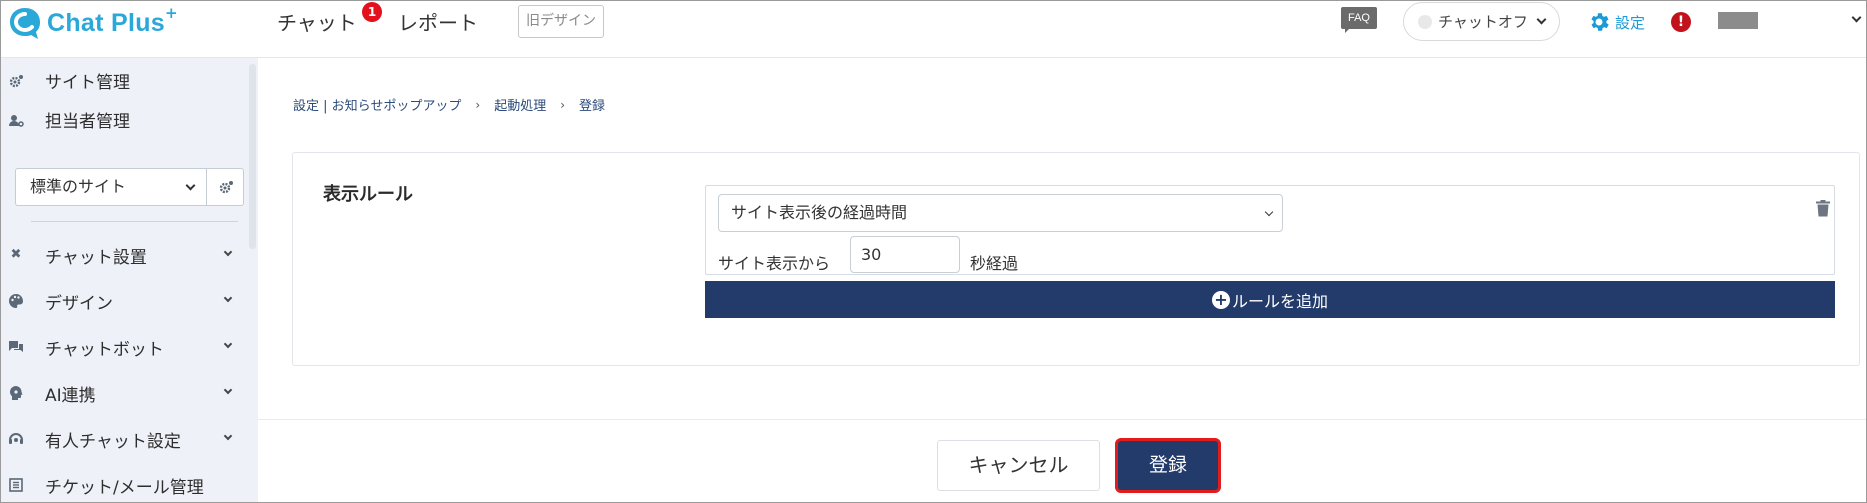  What do you see at coordinates (438, 21) in the screenshot?
I see `nav-report: レポート` at bounding box center [438, 21].